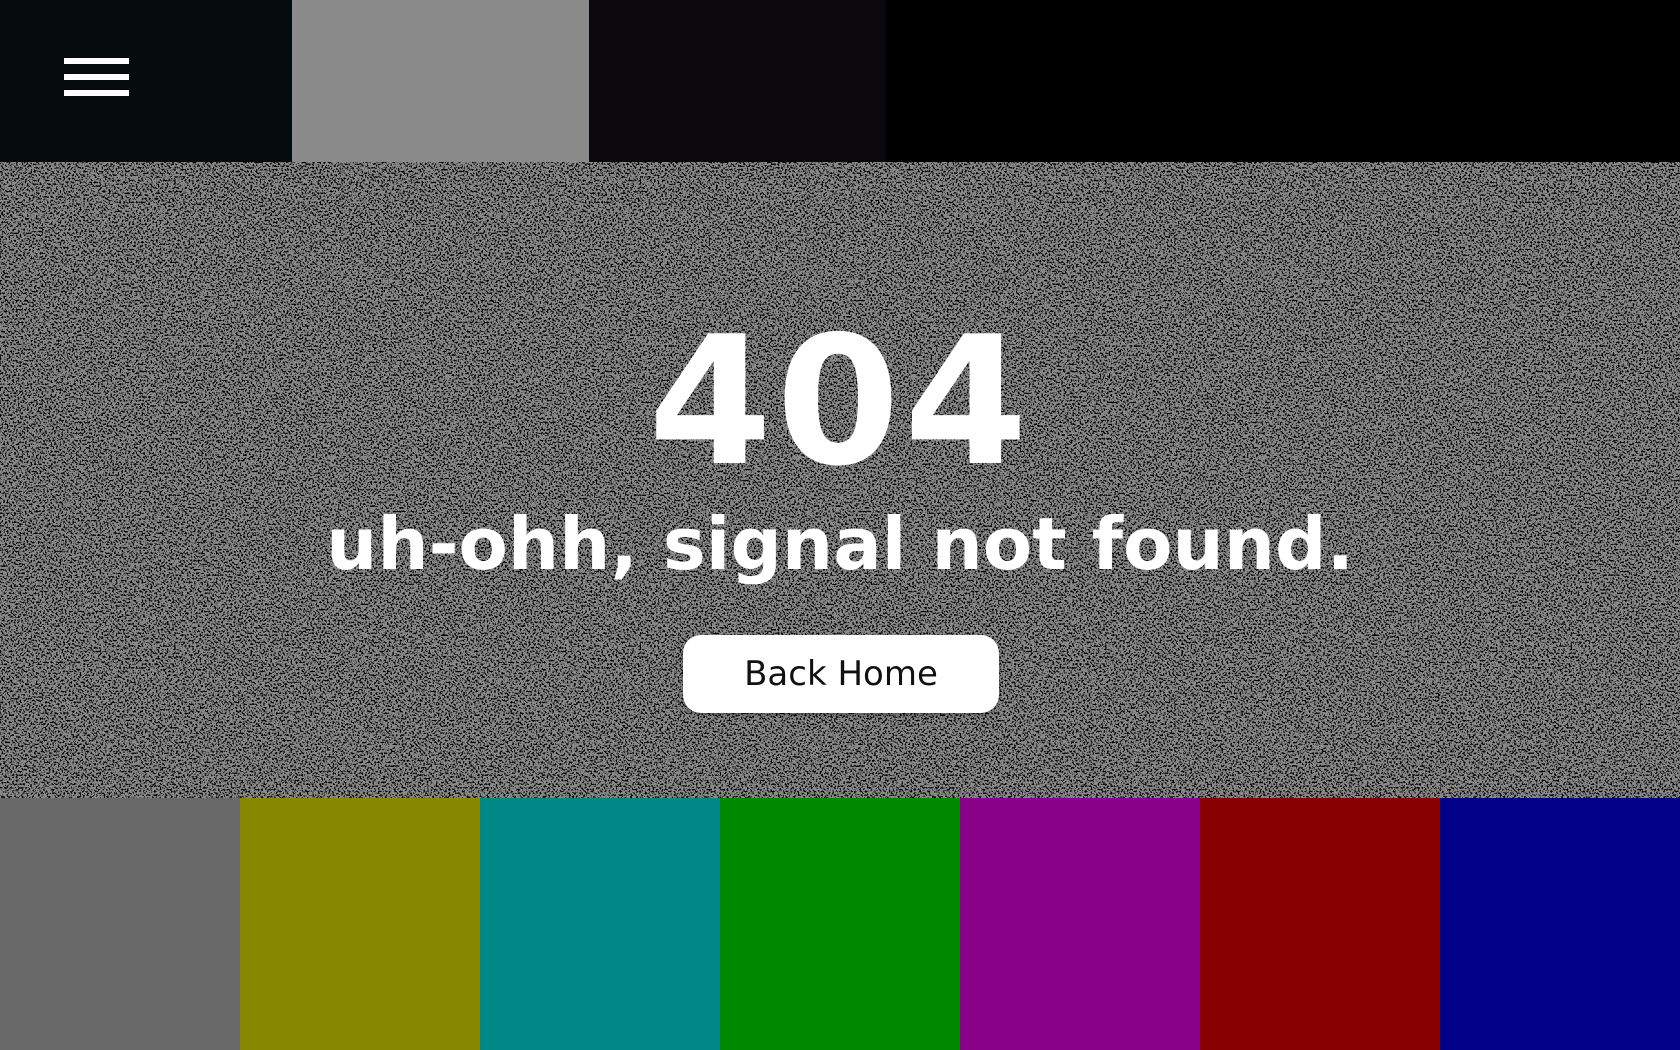 This screenshot has width=1680, height=1050. What do you see at coordinates (840, 544) in the screenshot?
I see `error-message: uh-ohh, signal not found.` at bounding box center [840, 544].